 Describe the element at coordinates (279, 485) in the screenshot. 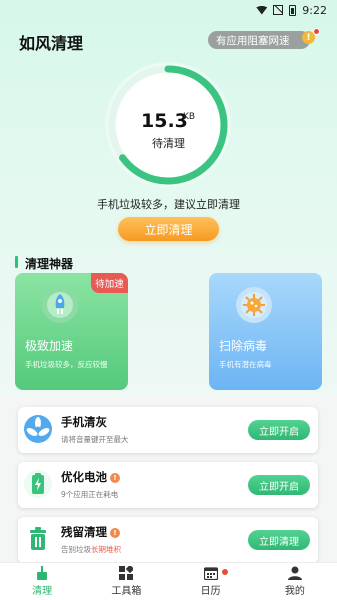

I see `battery-optimize-button: 立即开启` at that location.